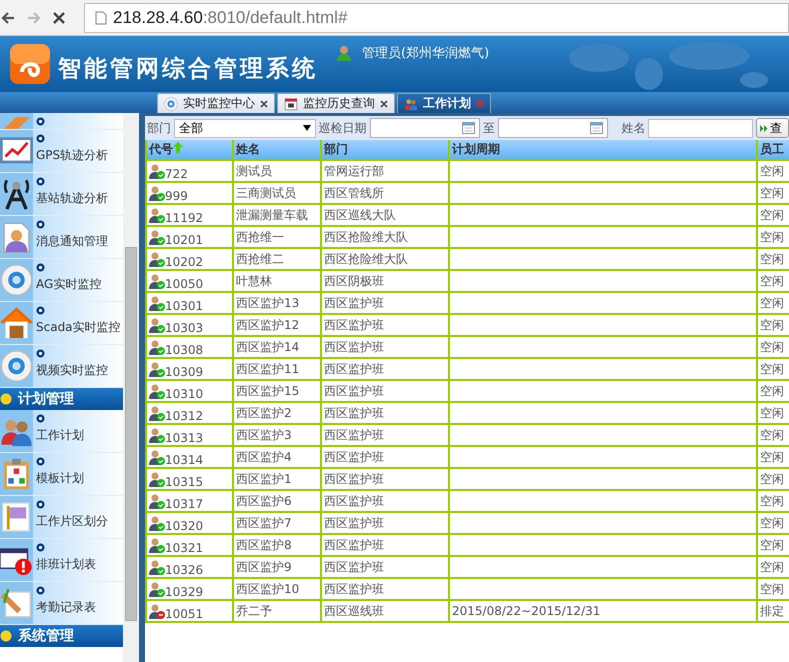 Image resolution: width=789 pixels, height=662 pixels. Describe the element at coordinates (46, 399) in the screenshot. I see `menu-group-label: 计划管理` at that location.